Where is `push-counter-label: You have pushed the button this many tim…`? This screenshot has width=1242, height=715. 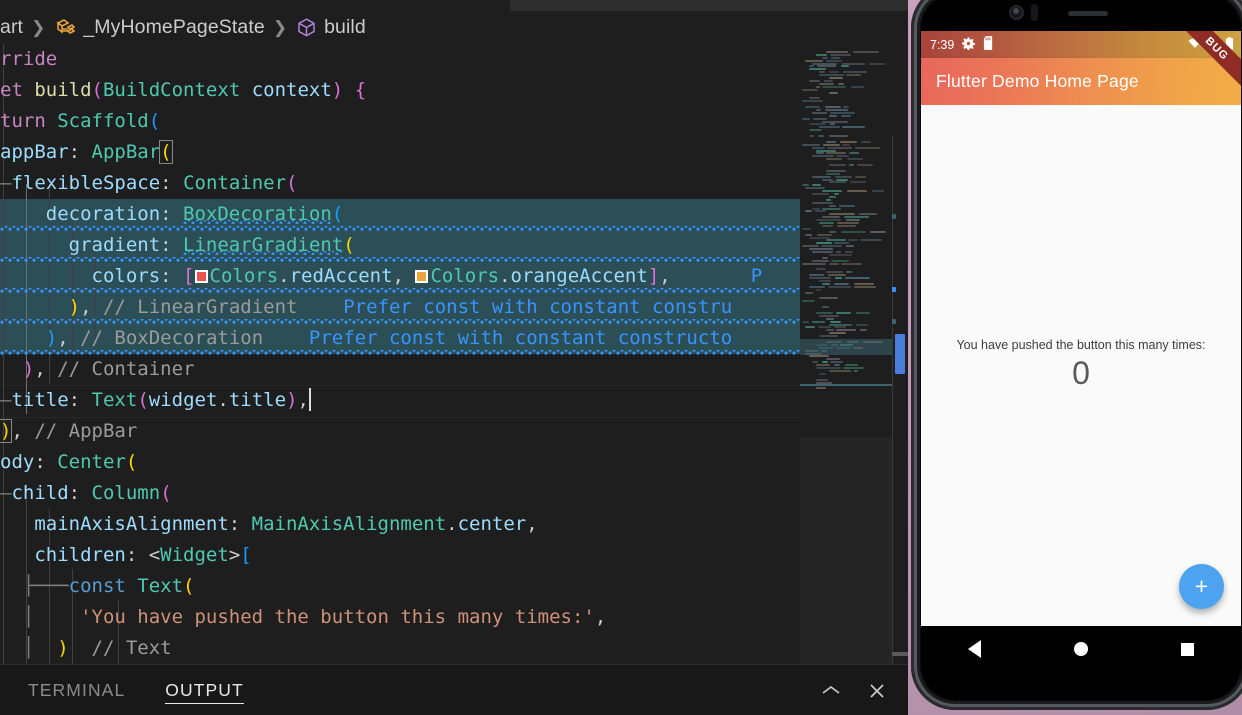 push-counter-label: You have pushed the button this many tim… is located at coordinates (1081, 344).